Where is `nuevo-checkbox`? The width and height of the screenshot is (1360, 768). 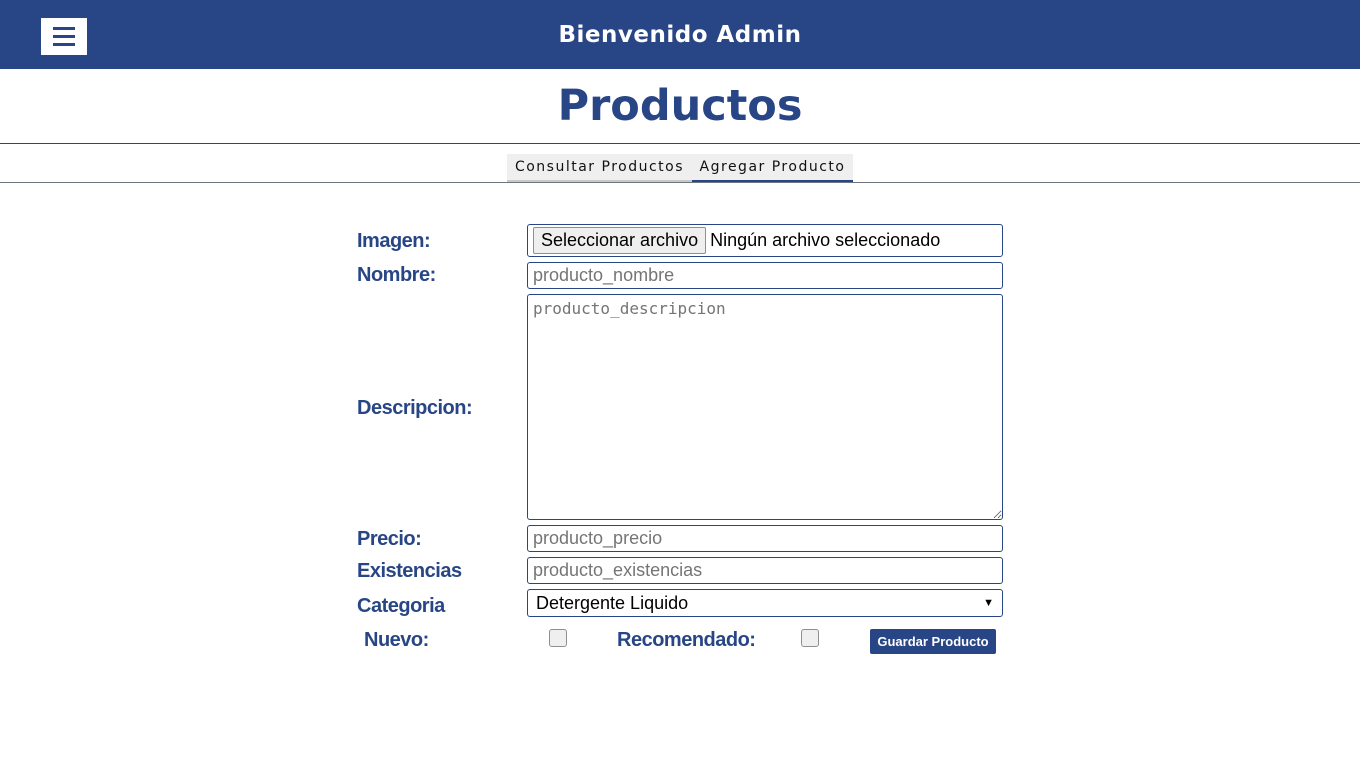
nuevo-checkbox is located at coordinates (558, 638).